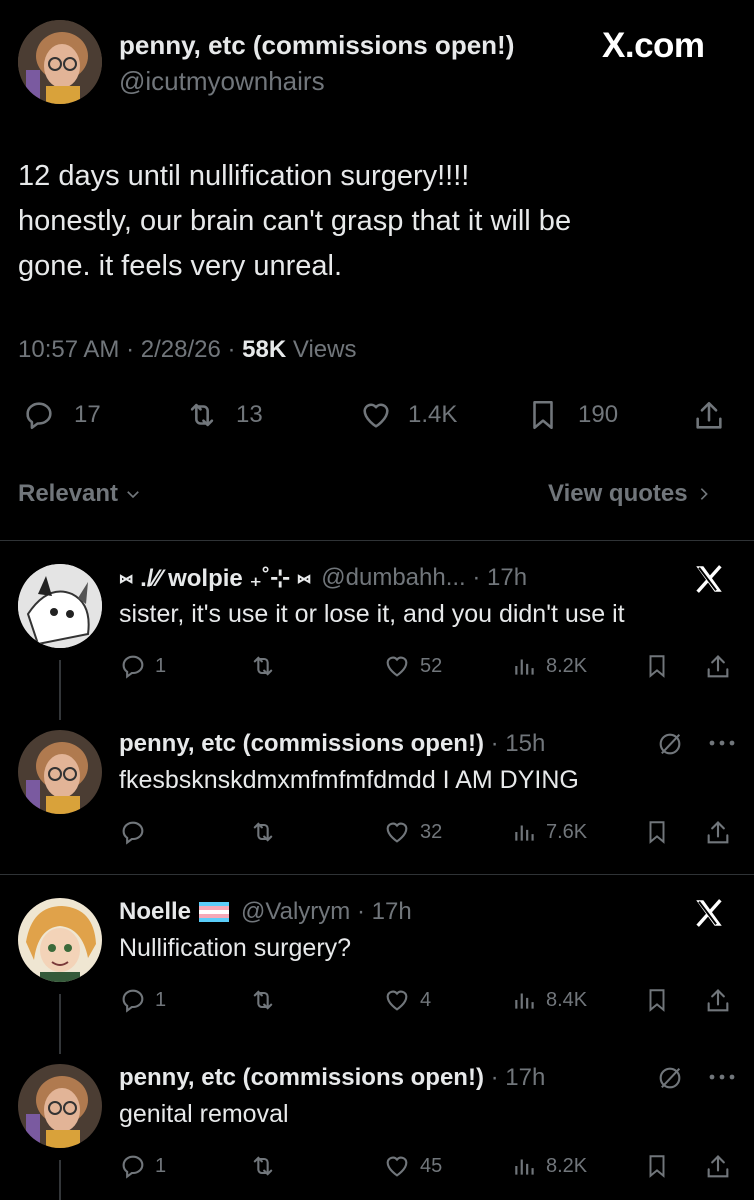  What do you see at coordinates (653, 45) in the screenshot?
I see `site-watermark: X.com` at bounding box center [653, 45].